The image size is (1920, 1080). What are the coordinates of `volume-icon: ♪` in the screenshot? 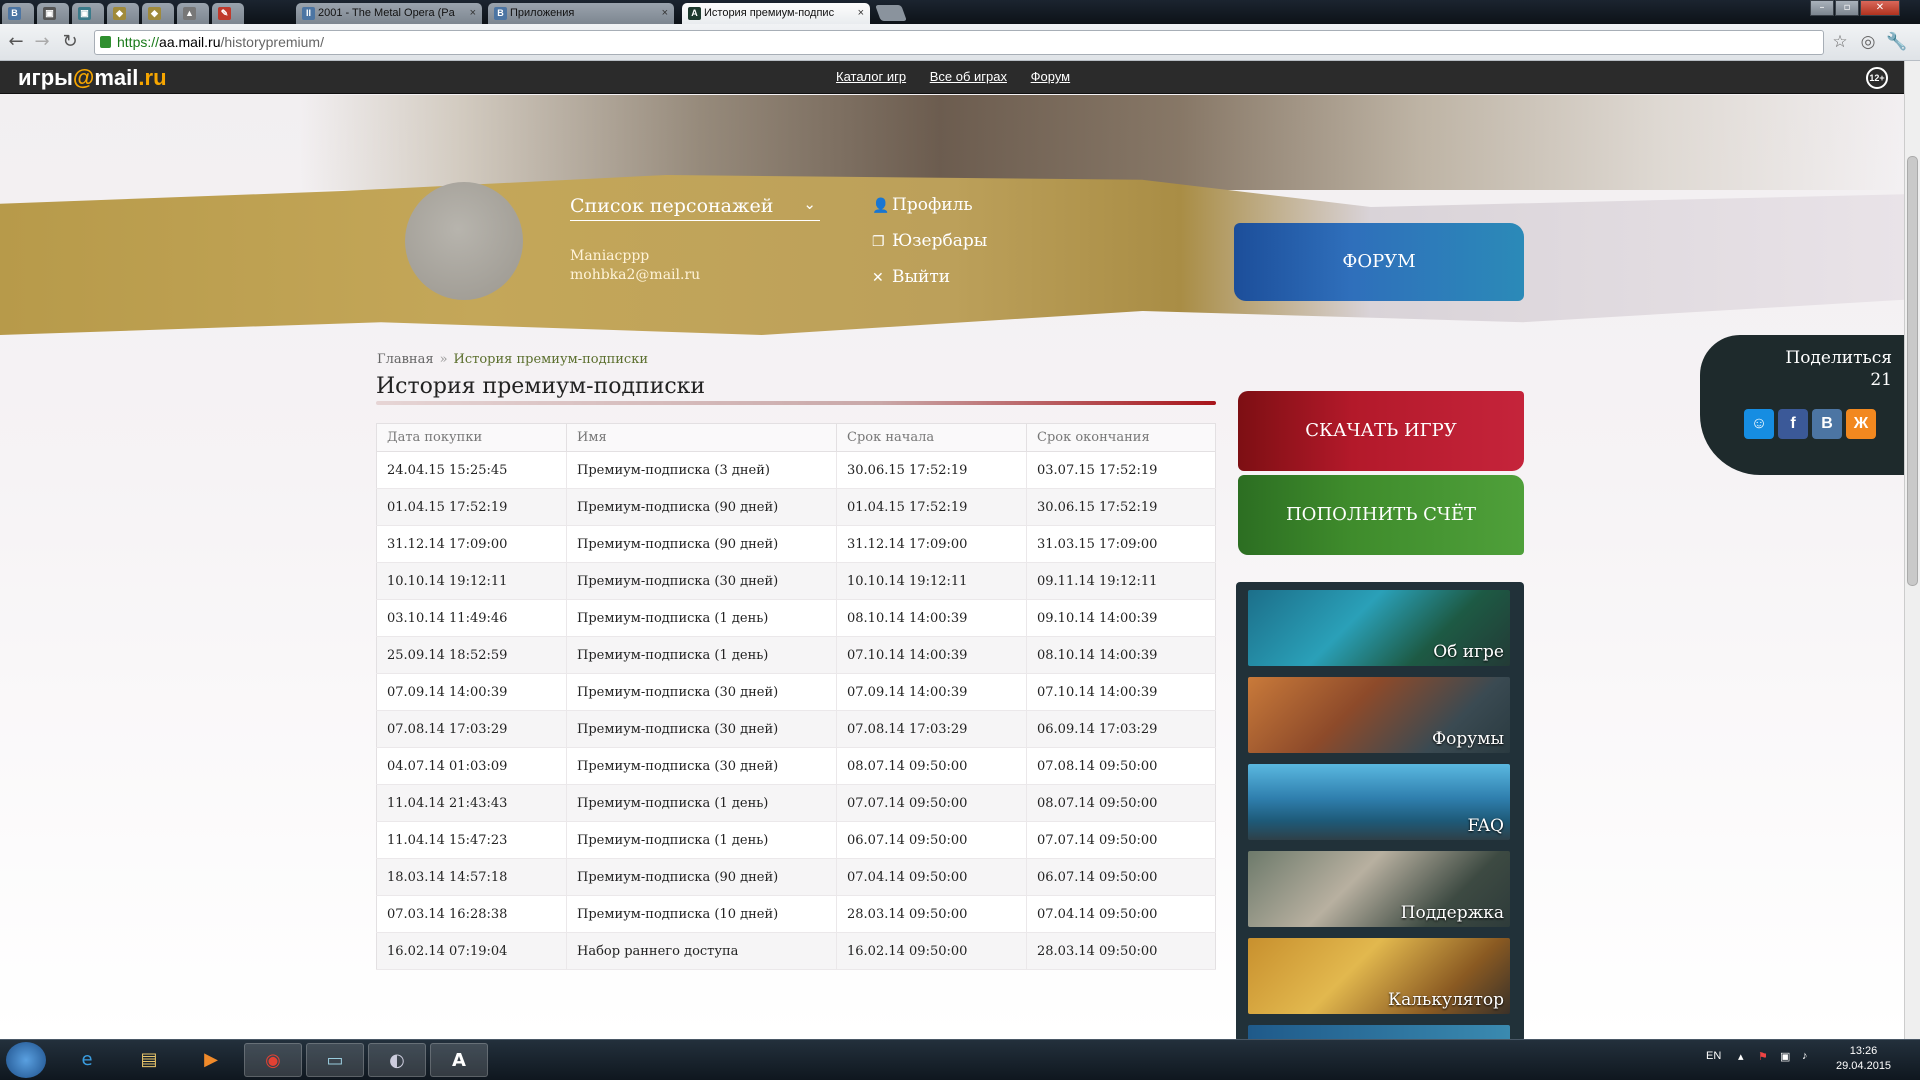 It's located at (1805, 1056).